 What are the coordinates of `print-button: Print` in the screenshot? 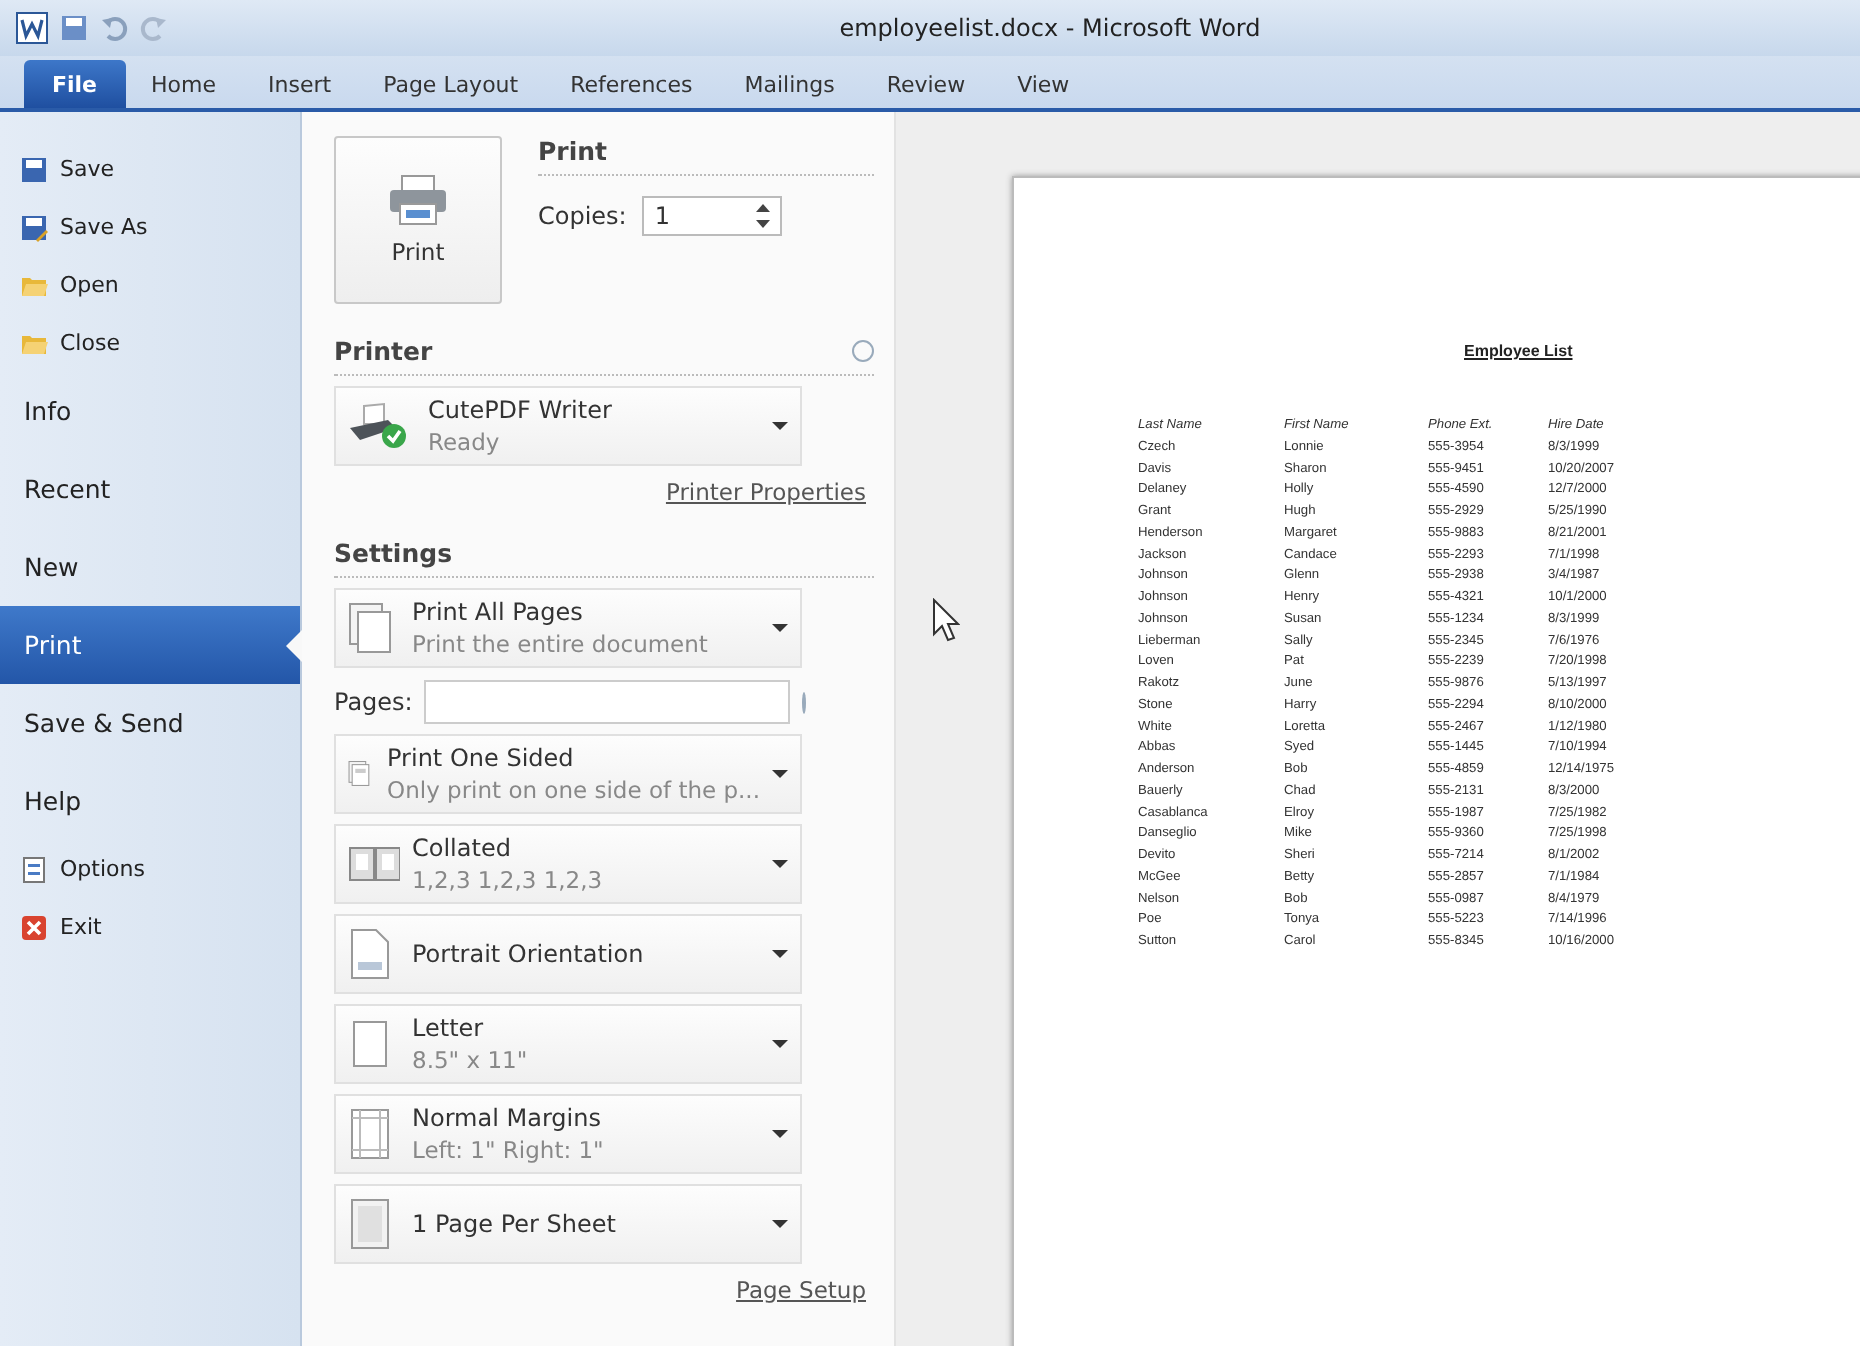 It's located at (418, 220).